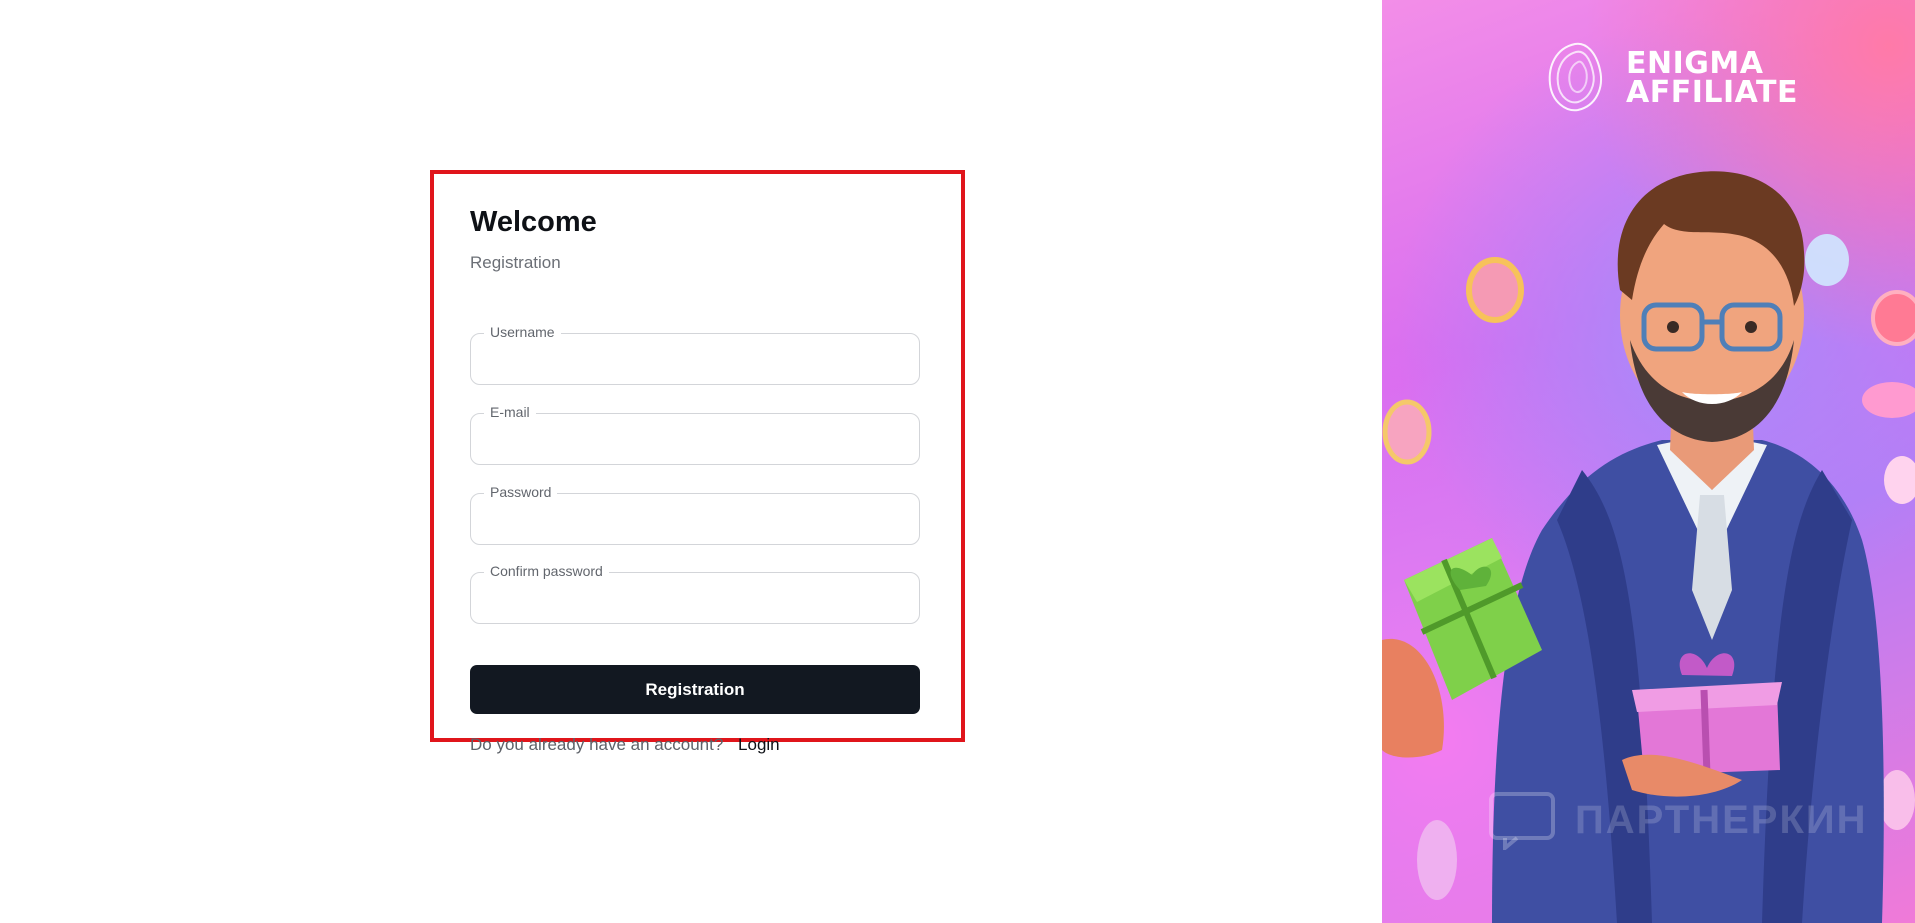 The image size is (1915, 923). What do you see at coordinates (759, 744) in the screenshot?
I see `login-link: Login` at bounding box center [759, 744].